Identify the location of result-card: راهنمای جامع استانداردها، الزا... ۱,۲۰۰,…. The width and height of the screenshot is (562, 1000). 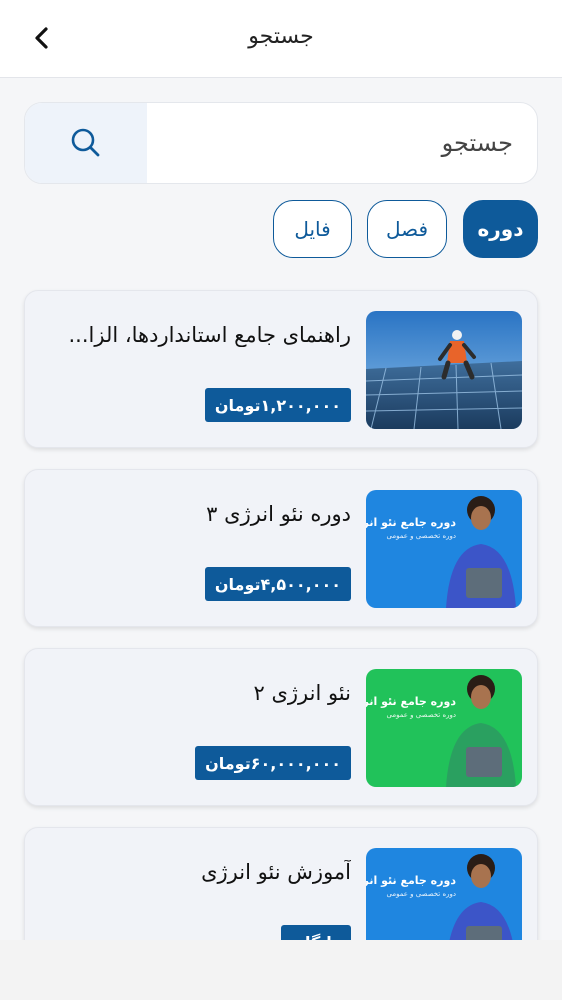
(281, 369).